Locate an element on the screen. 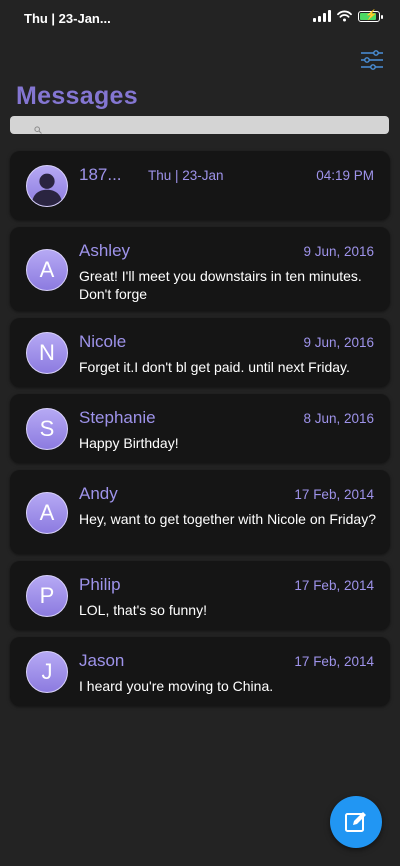  message-time: 04:19 PM is located at coordinates (345, 175).